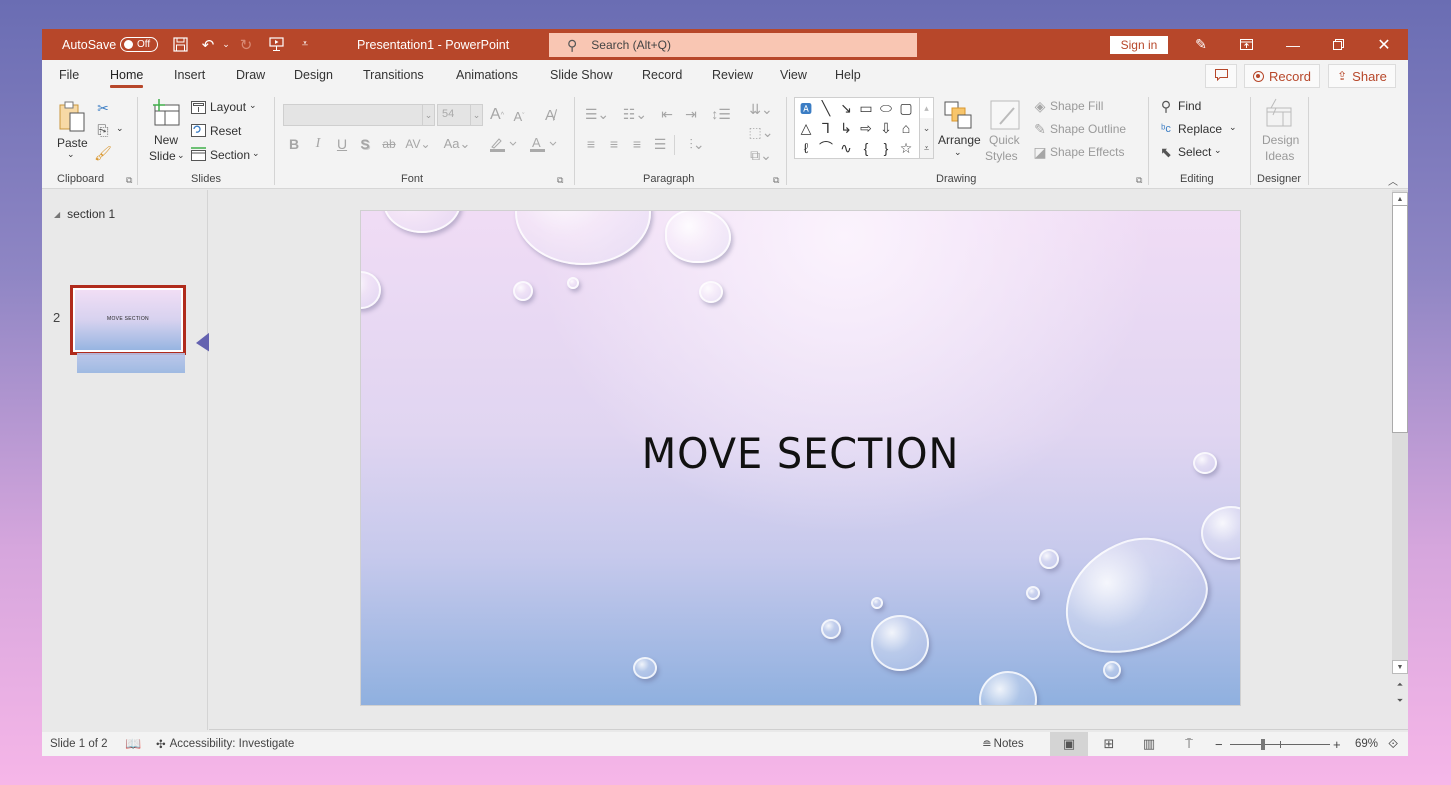 This screenshot has height=785, width=1451. What do you see at coordinates (476, 115) in the screenshot?
I see `font-size-dropdown-icon: ⌄` at bounding box center [476, 115].